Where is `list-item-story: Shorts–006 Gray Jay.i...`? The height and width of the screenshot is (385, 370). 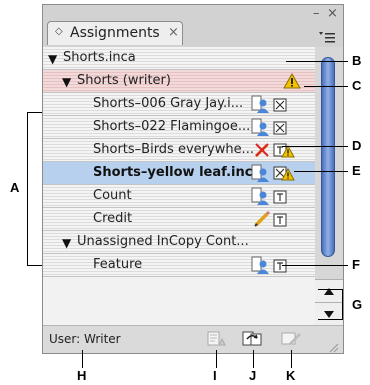 list-item-story: Shorts–006 Gray Jay.i... is located at coordinates (179, 104).